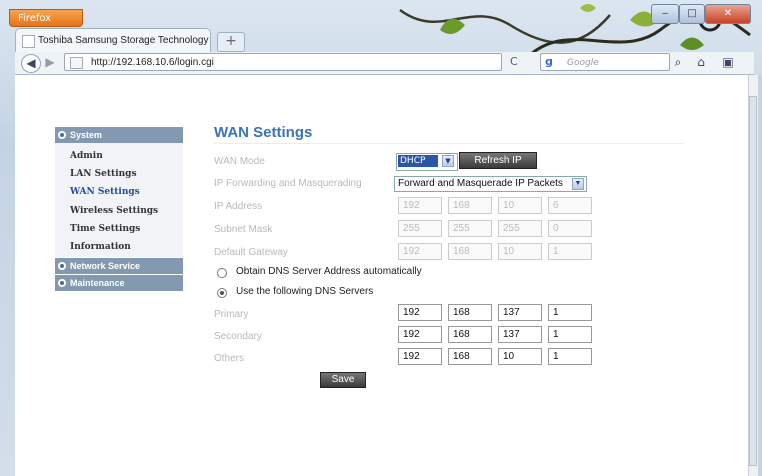  Describe the element at coordinates (520, 312) in the screenshot. I see `primary-dns-octet-3: 137` at that location.